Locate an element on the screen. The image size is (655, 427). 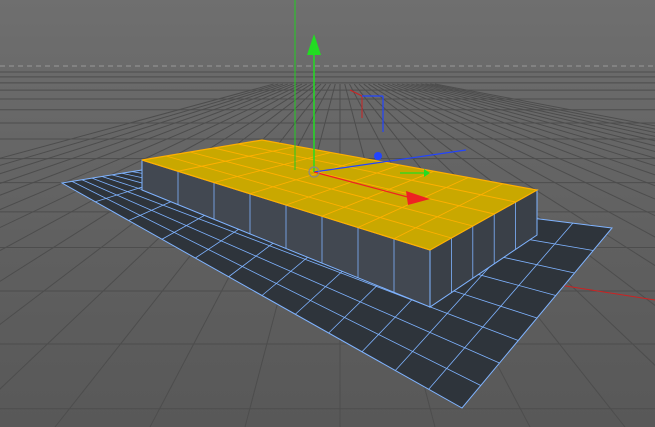
move-y-arrow-icon is located at coordinates (314, 44).